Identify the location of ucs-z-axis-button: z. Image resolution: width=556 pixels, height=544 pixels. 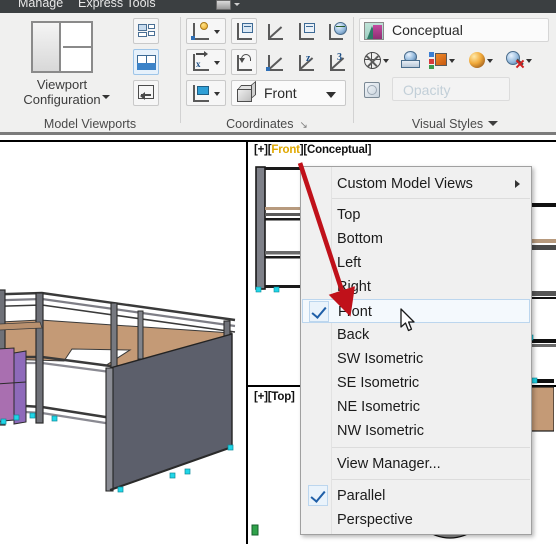
(306, 62).